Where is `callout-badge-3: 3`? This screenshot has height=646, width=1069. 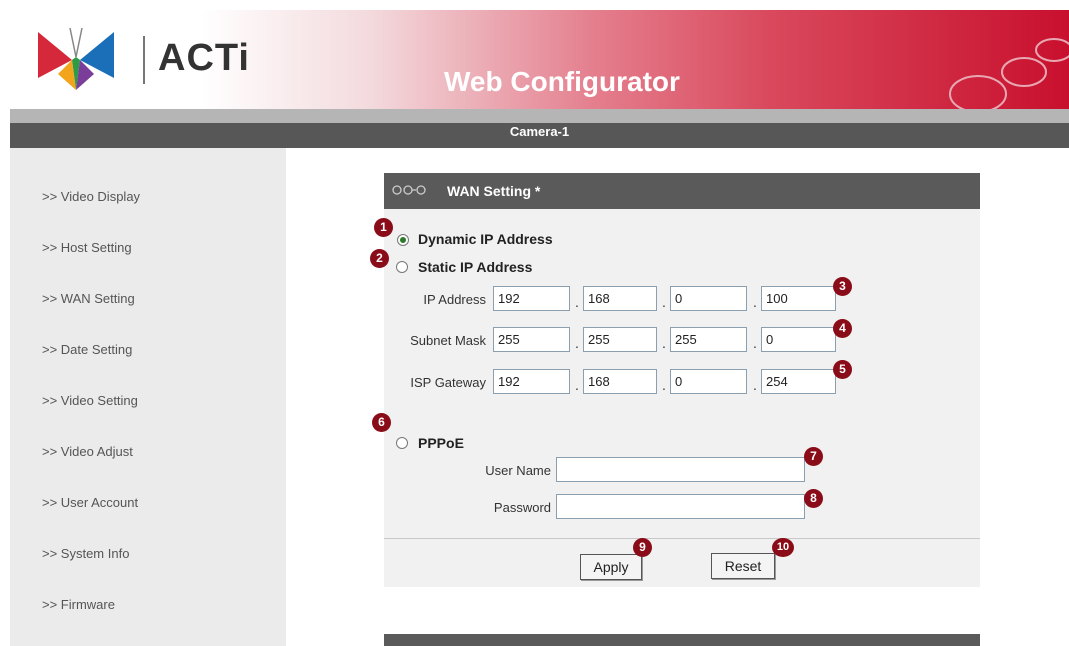 callout-badge-3: 3 is located at coordinates (842, 286).